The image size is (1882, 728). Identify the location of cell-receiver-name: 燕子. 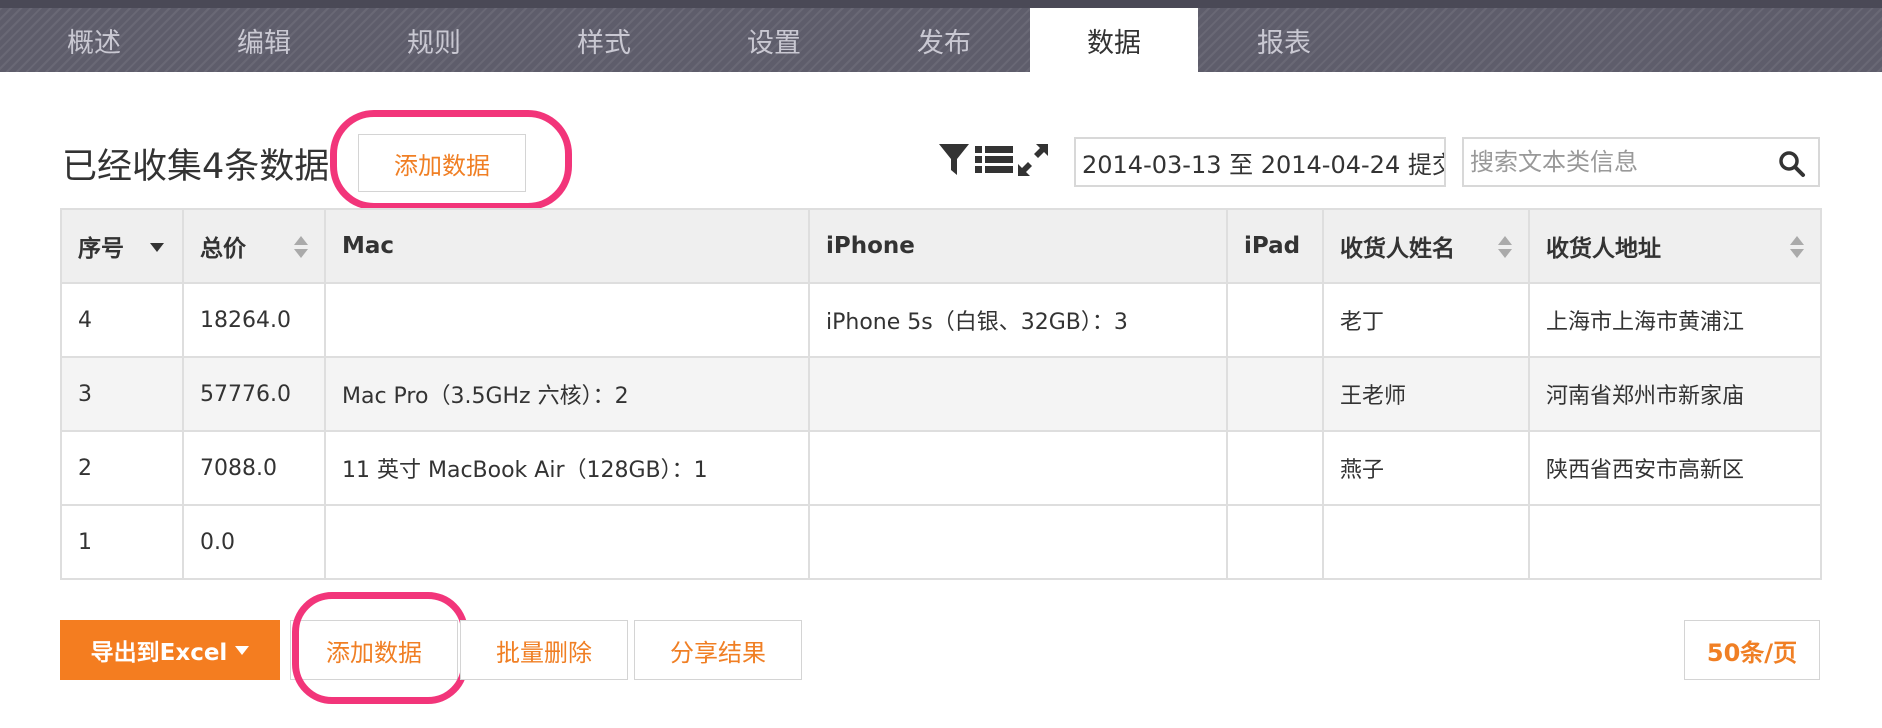
(1426, 468).